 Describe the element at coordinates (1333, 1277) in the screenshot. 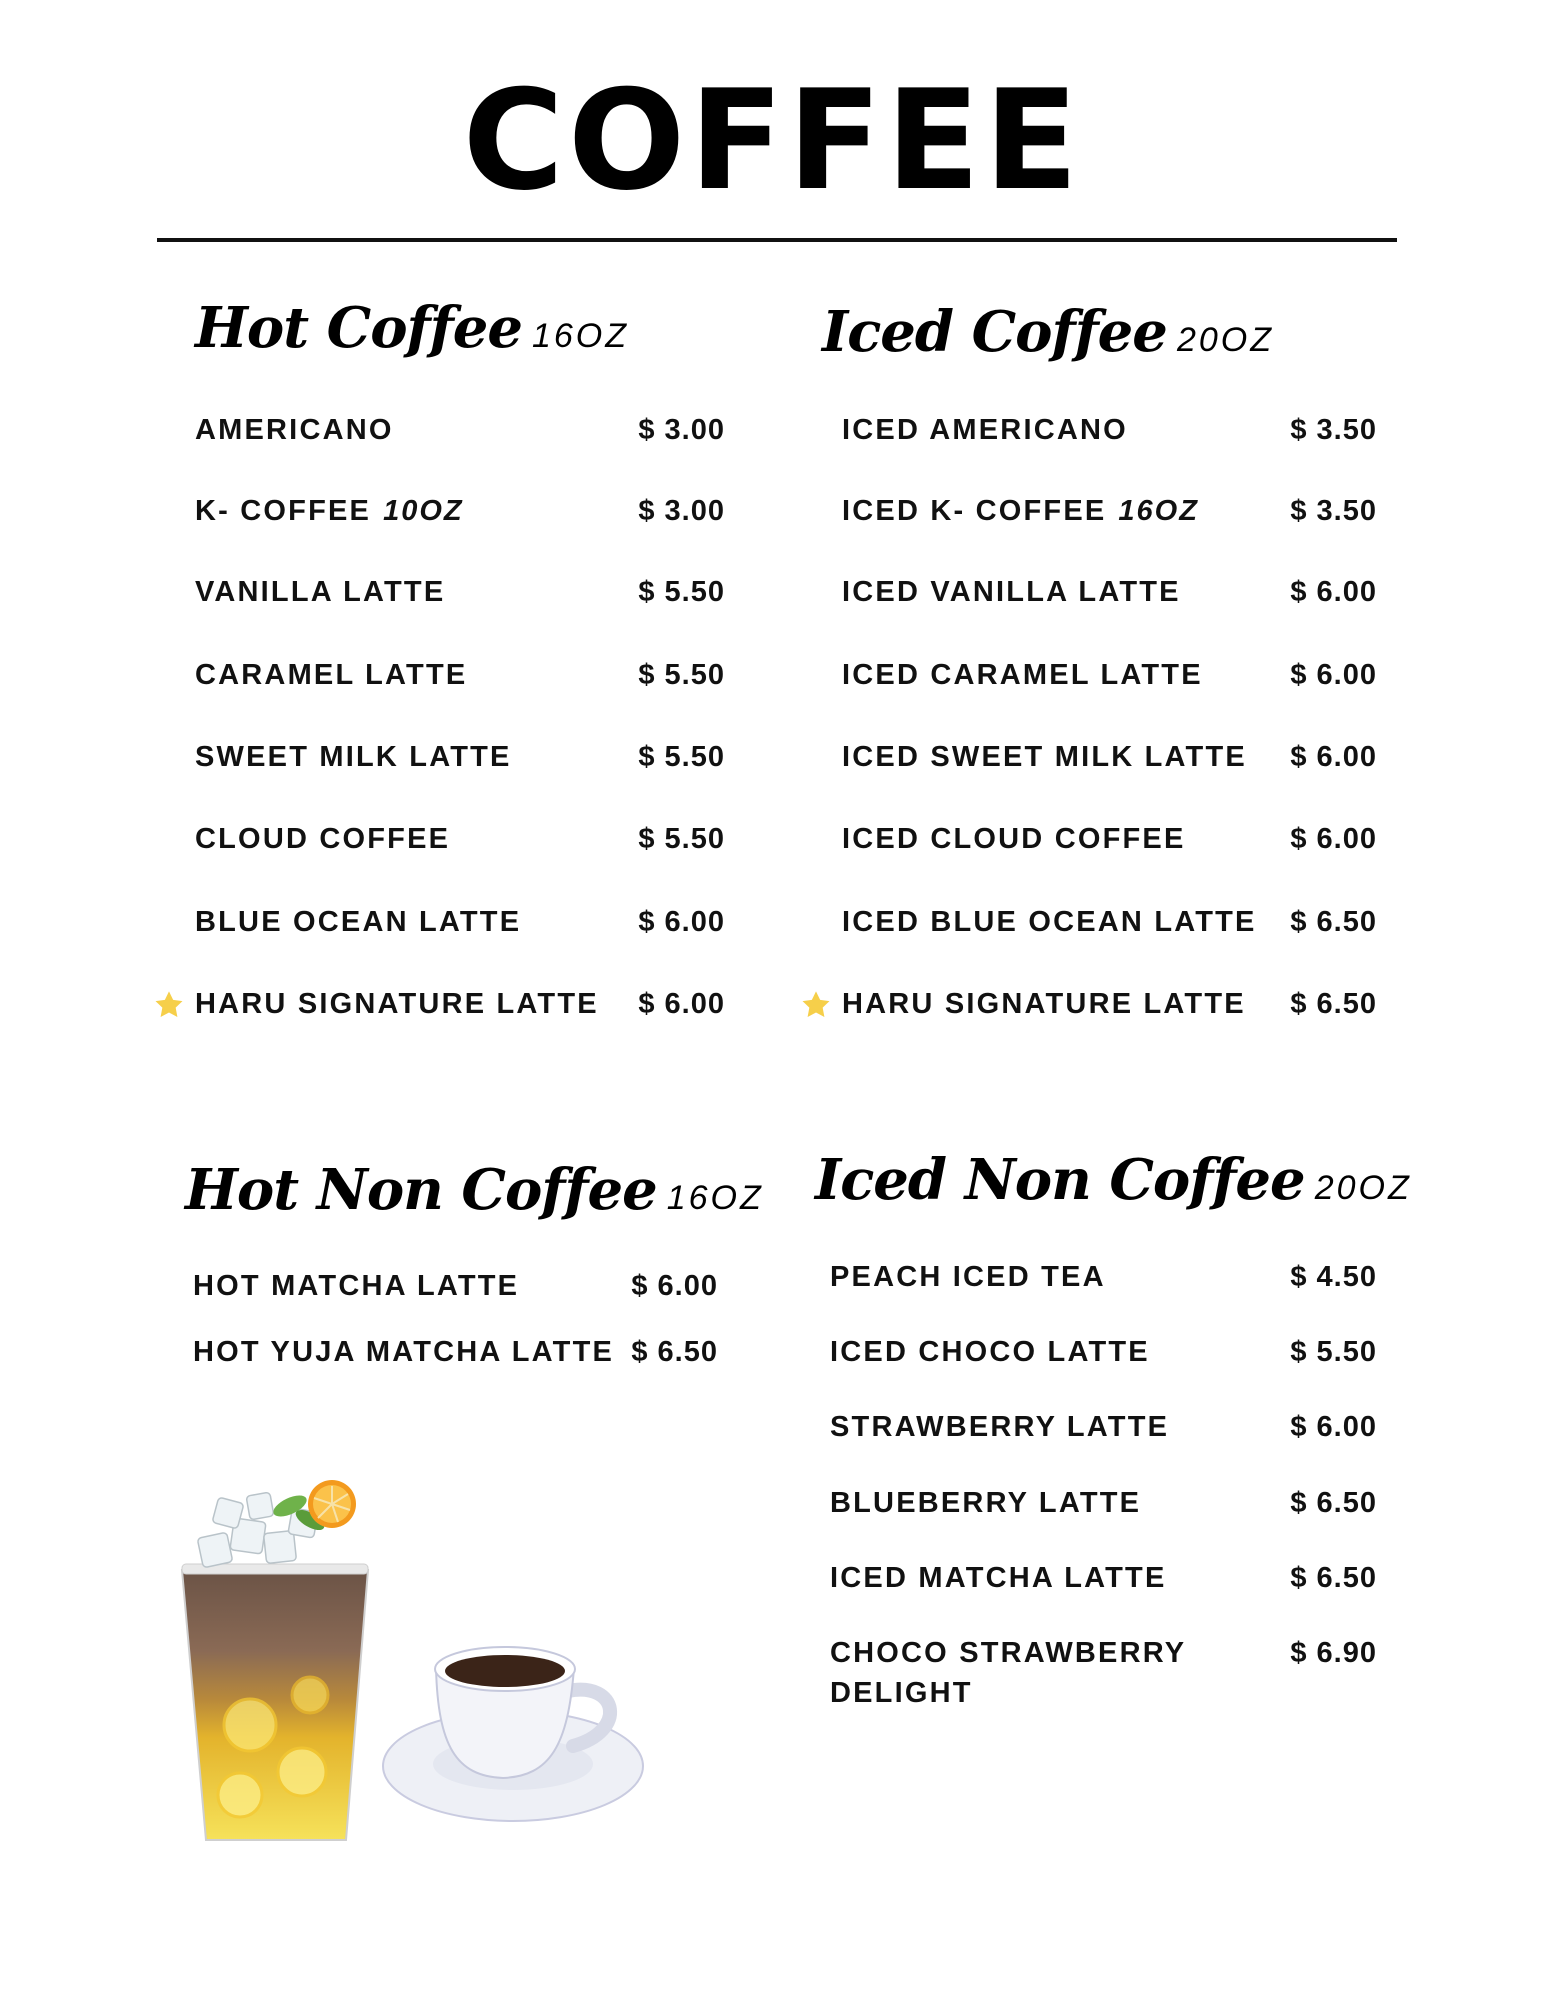

I see `item-price: $ 4.50` at that location.